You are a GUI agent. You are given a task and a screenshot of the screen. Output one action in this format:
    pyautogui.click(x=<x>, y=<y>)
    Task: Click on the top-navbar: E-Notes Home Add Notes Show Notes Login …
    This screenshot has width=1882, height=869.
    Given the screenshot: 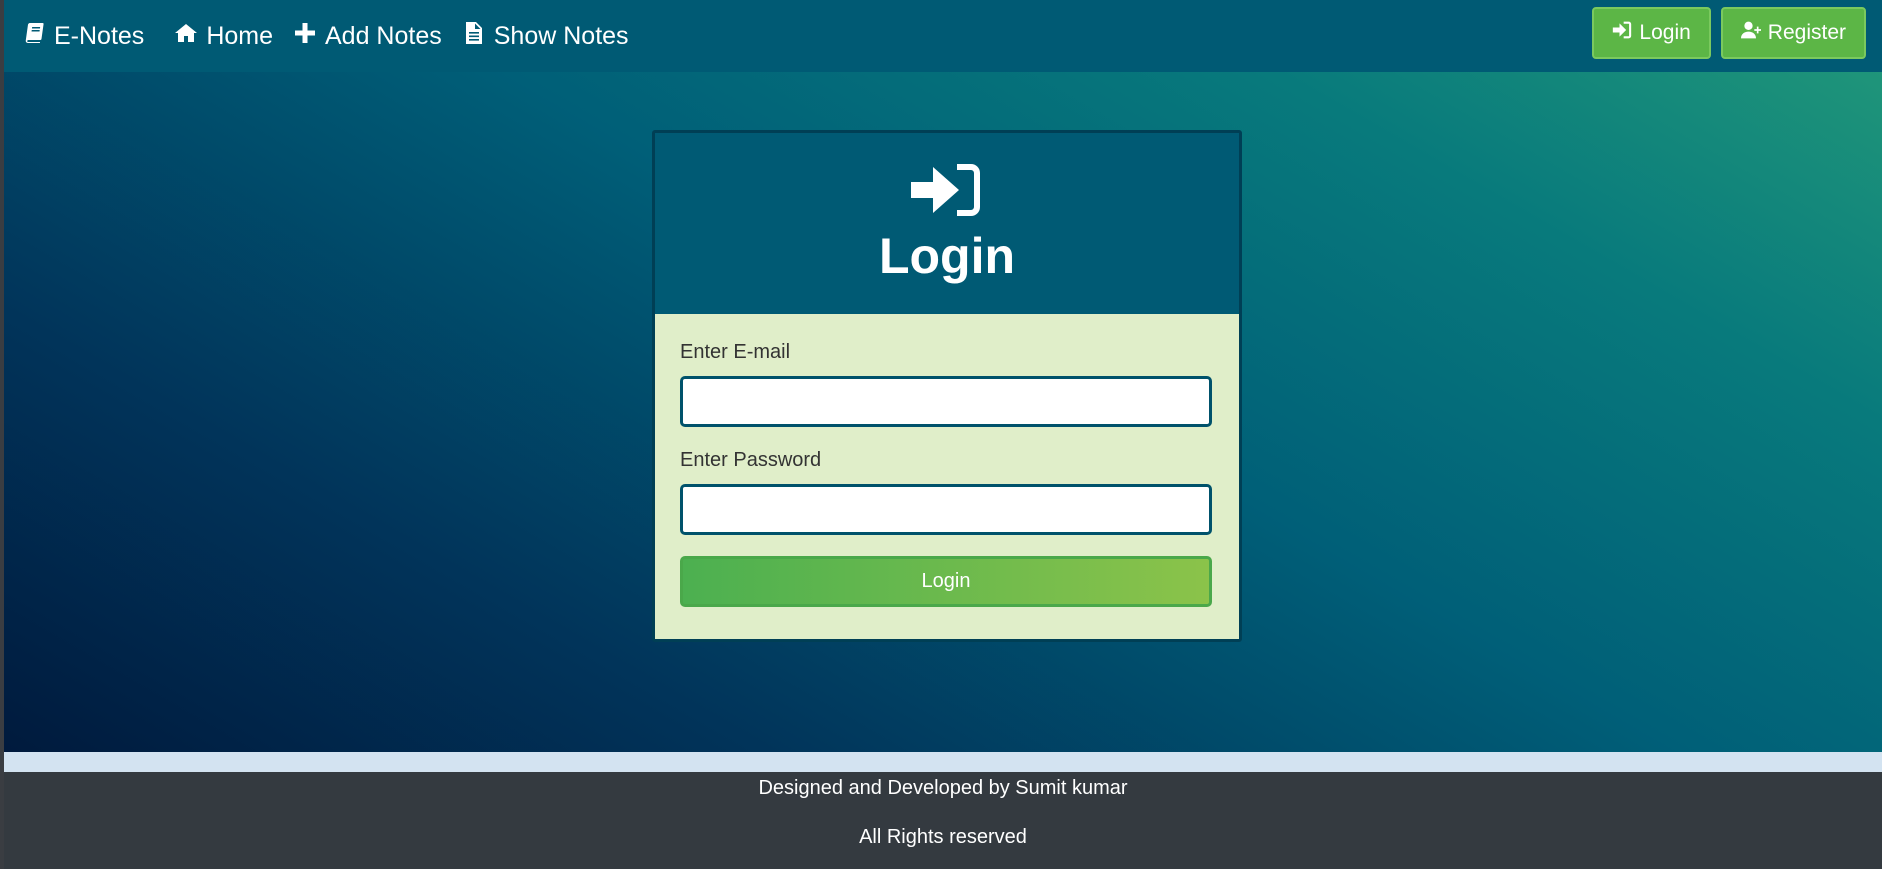 What is the action you would take?
    pyautogui.click(x=943, y=36)
    